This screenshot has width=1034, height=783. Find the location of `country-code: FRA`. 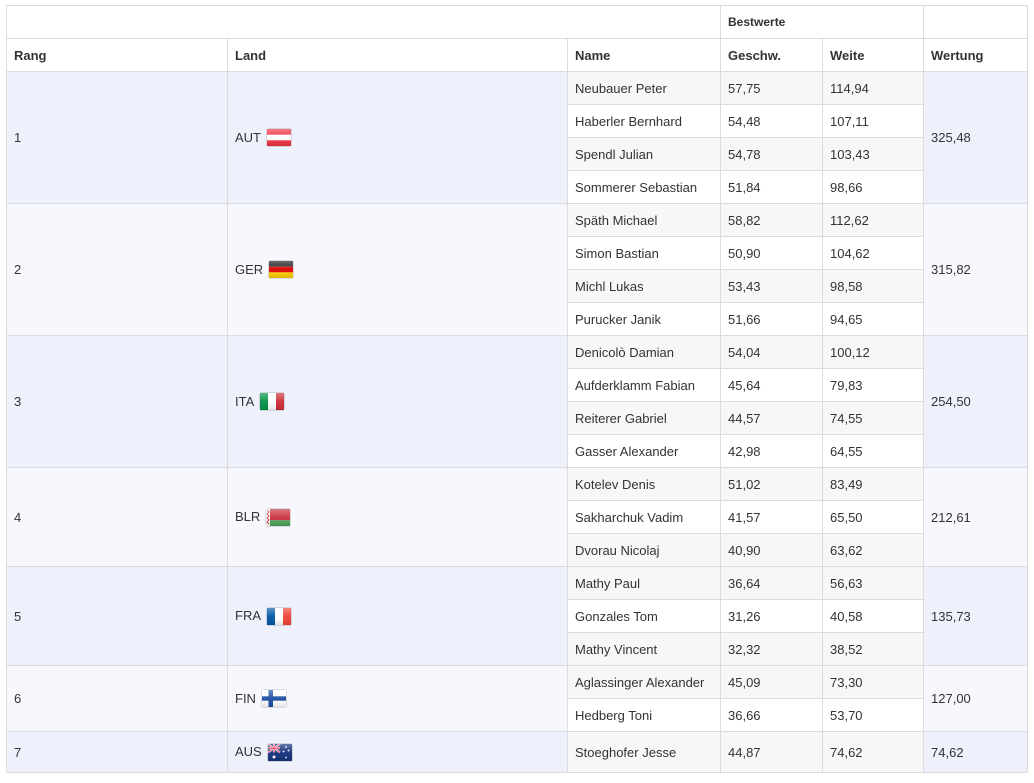

country-code: FRA is located at coordinates (248, 616).